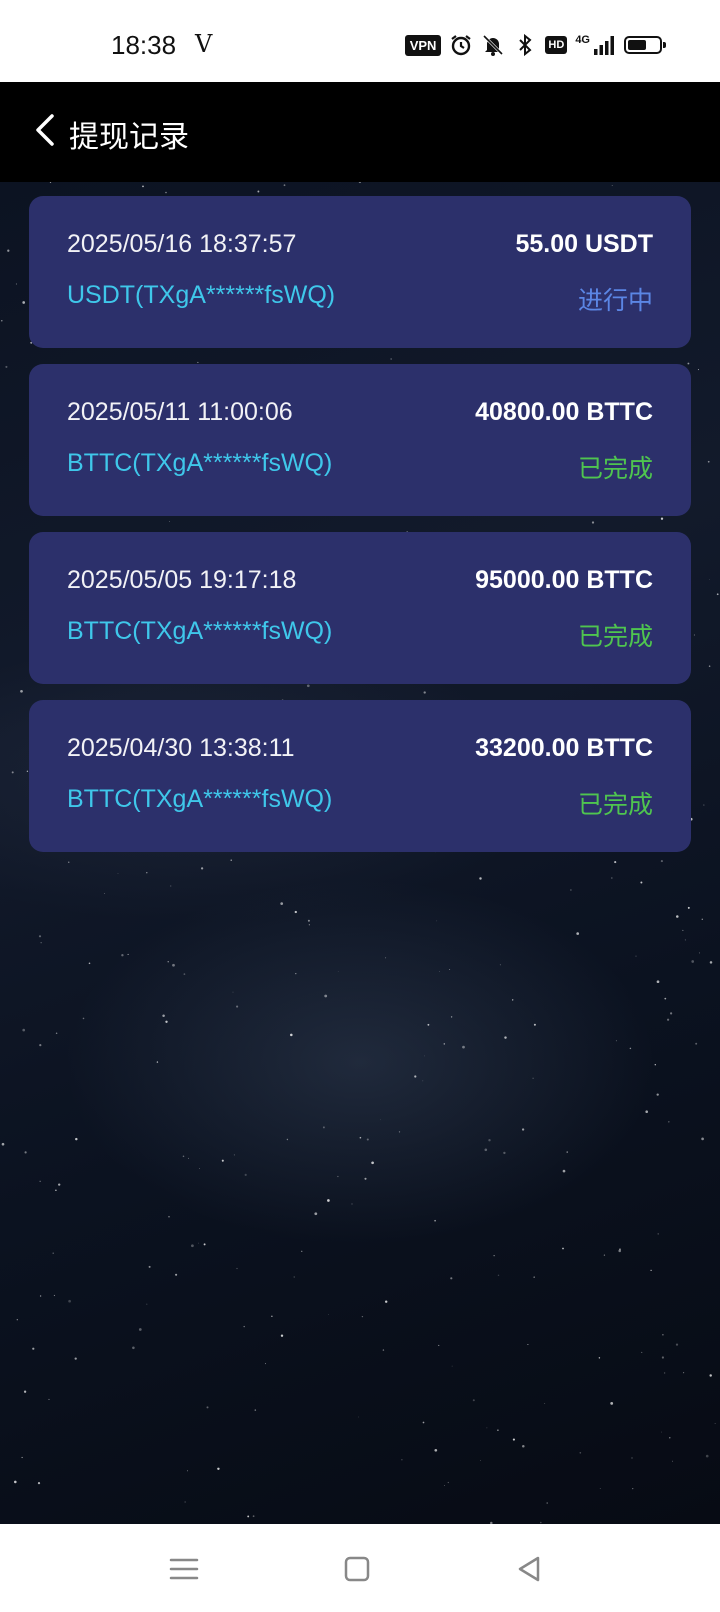 This screenshot has width=720, height=1612. I want to click on system-nav-bar, so click(360, 1568).